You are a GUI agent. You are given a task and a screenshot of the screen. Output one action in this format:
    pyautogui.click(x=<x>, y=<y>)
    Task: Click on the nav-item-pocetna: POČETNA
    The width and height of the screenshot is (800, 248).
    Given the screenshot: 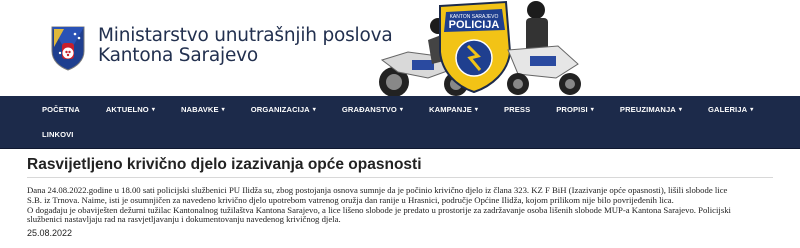 What is the action you would take?
    pyautogui.click(x=46, y=109)
    